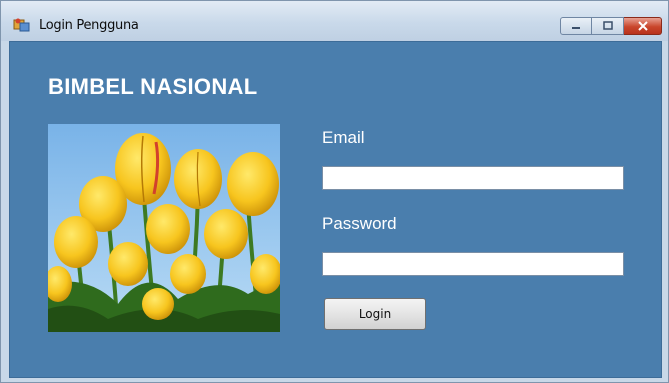 The height and width of the screenshot is (383, 669). I want to click on brand-title: BIMBEL NASIONAL, so click(153, 86).